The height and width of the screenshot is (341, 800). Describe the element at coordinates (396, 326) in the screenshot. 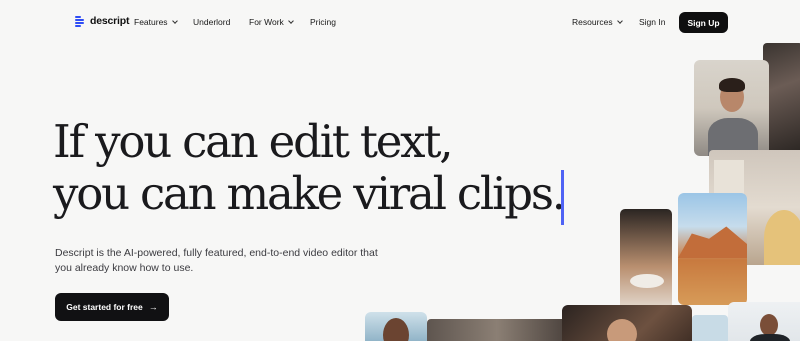

I see `man-portrait-video-tile` at that location.